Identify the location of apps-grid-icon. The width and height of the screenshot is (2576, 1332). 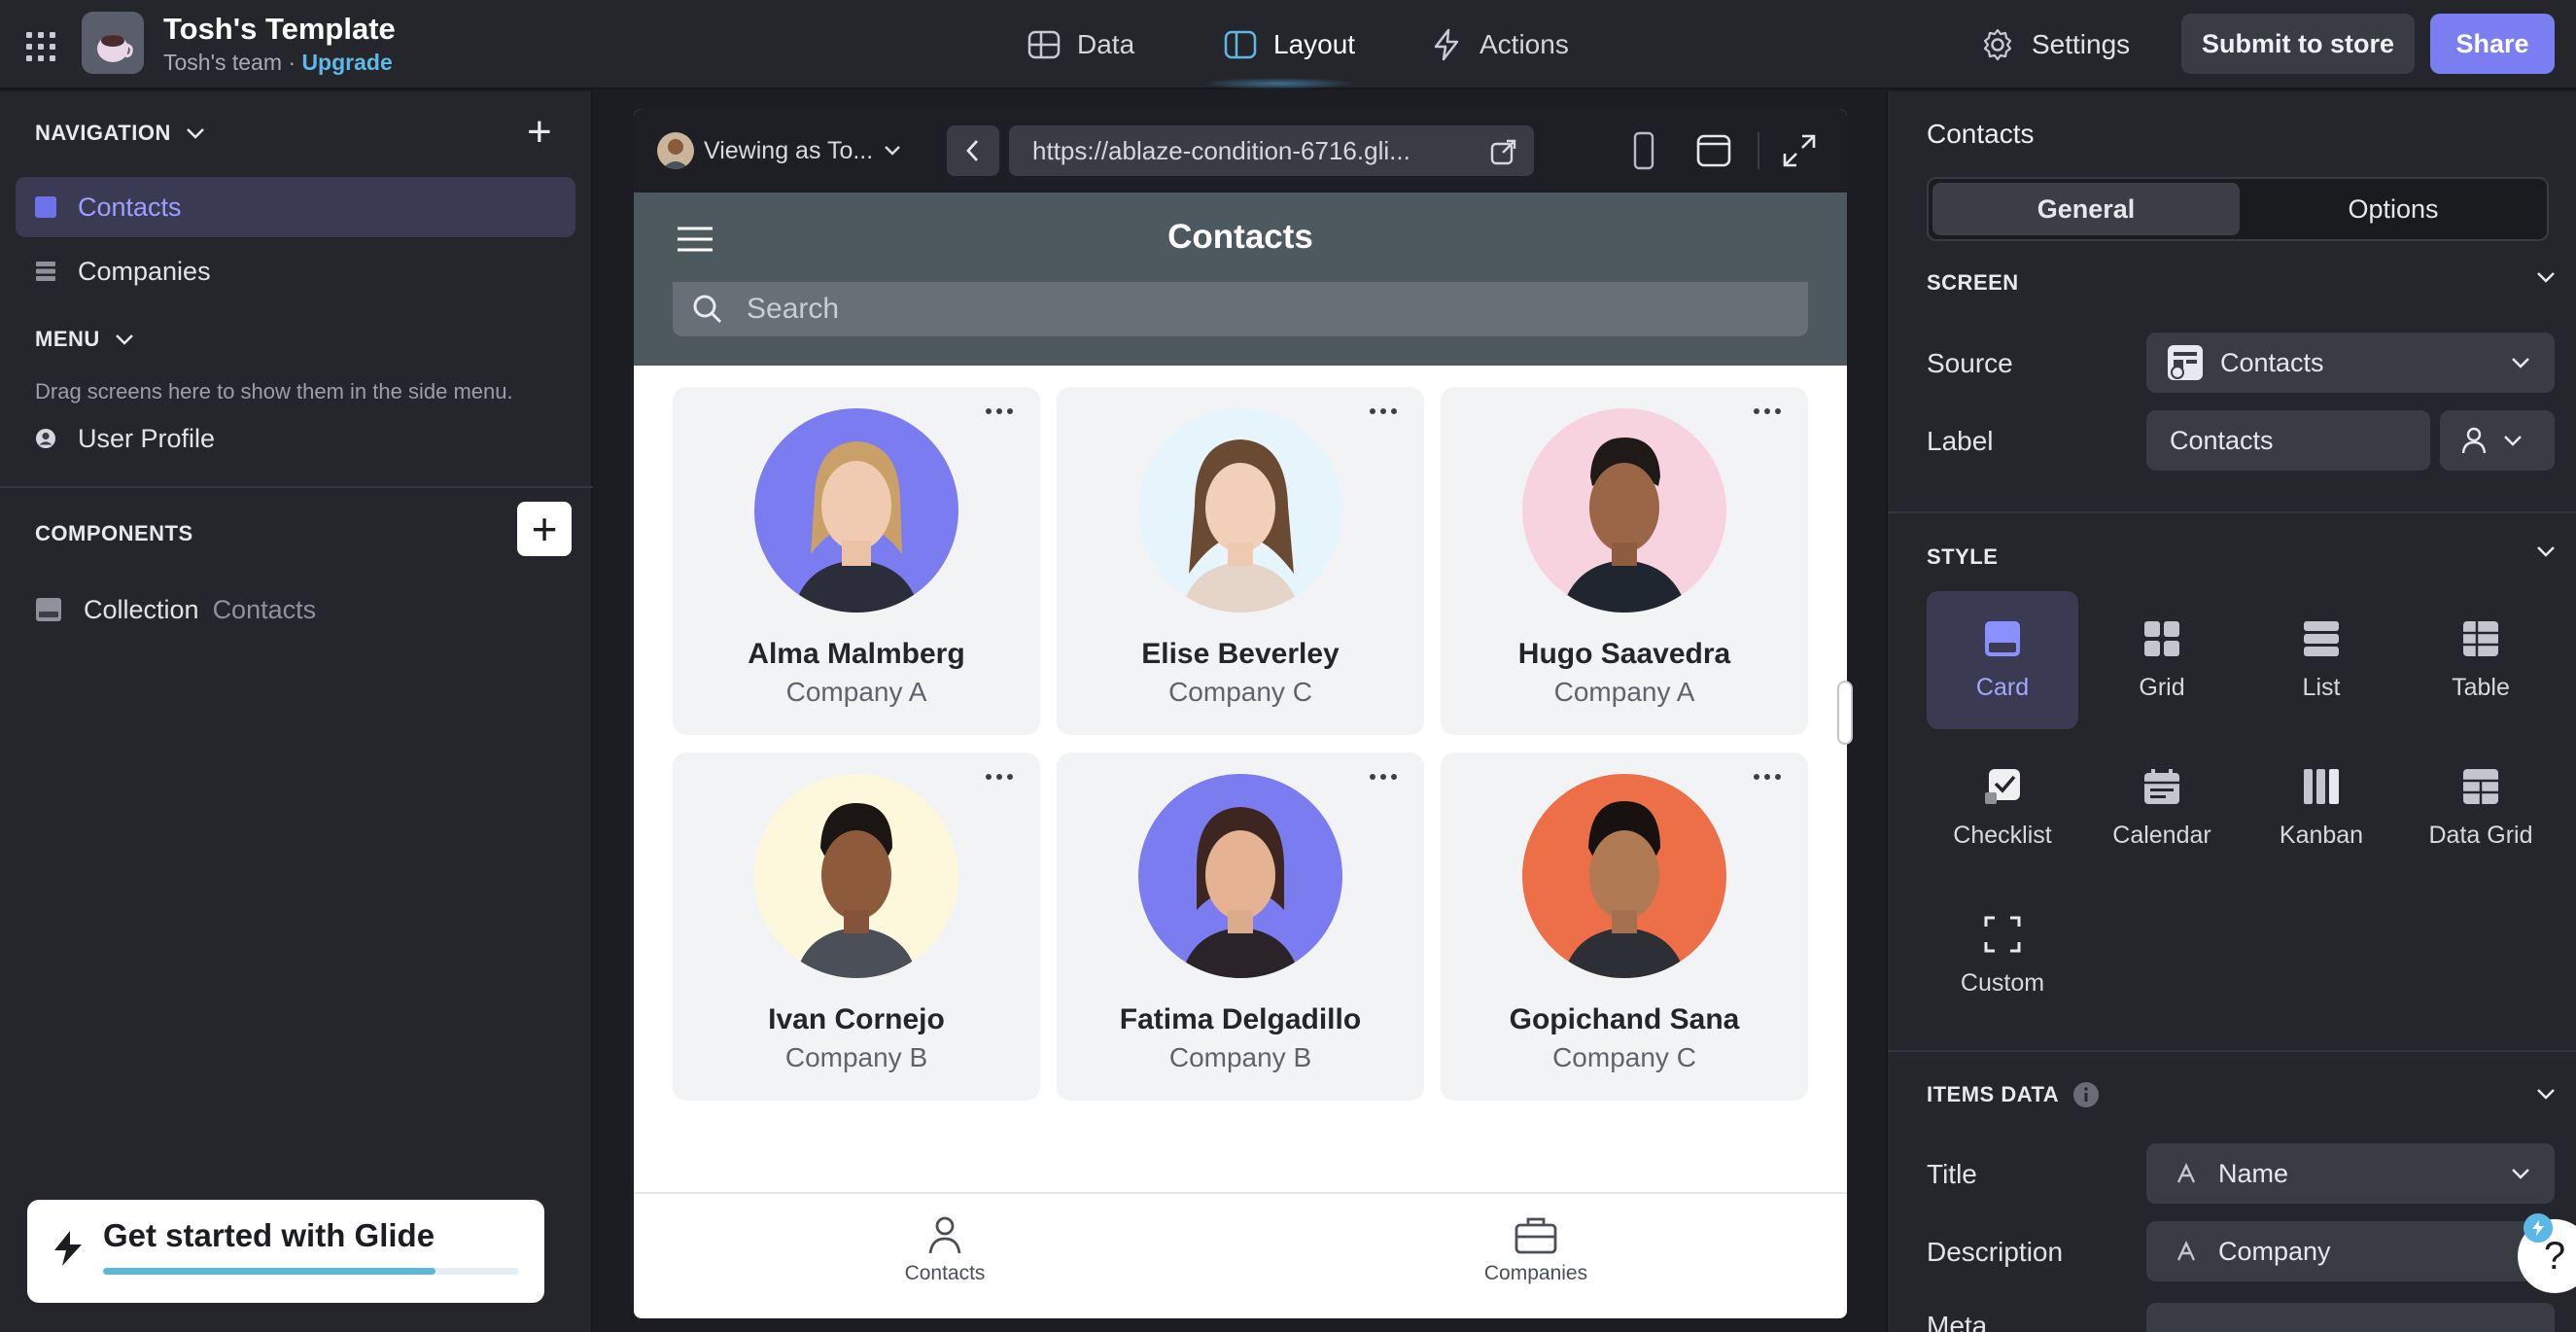
(39, 45).